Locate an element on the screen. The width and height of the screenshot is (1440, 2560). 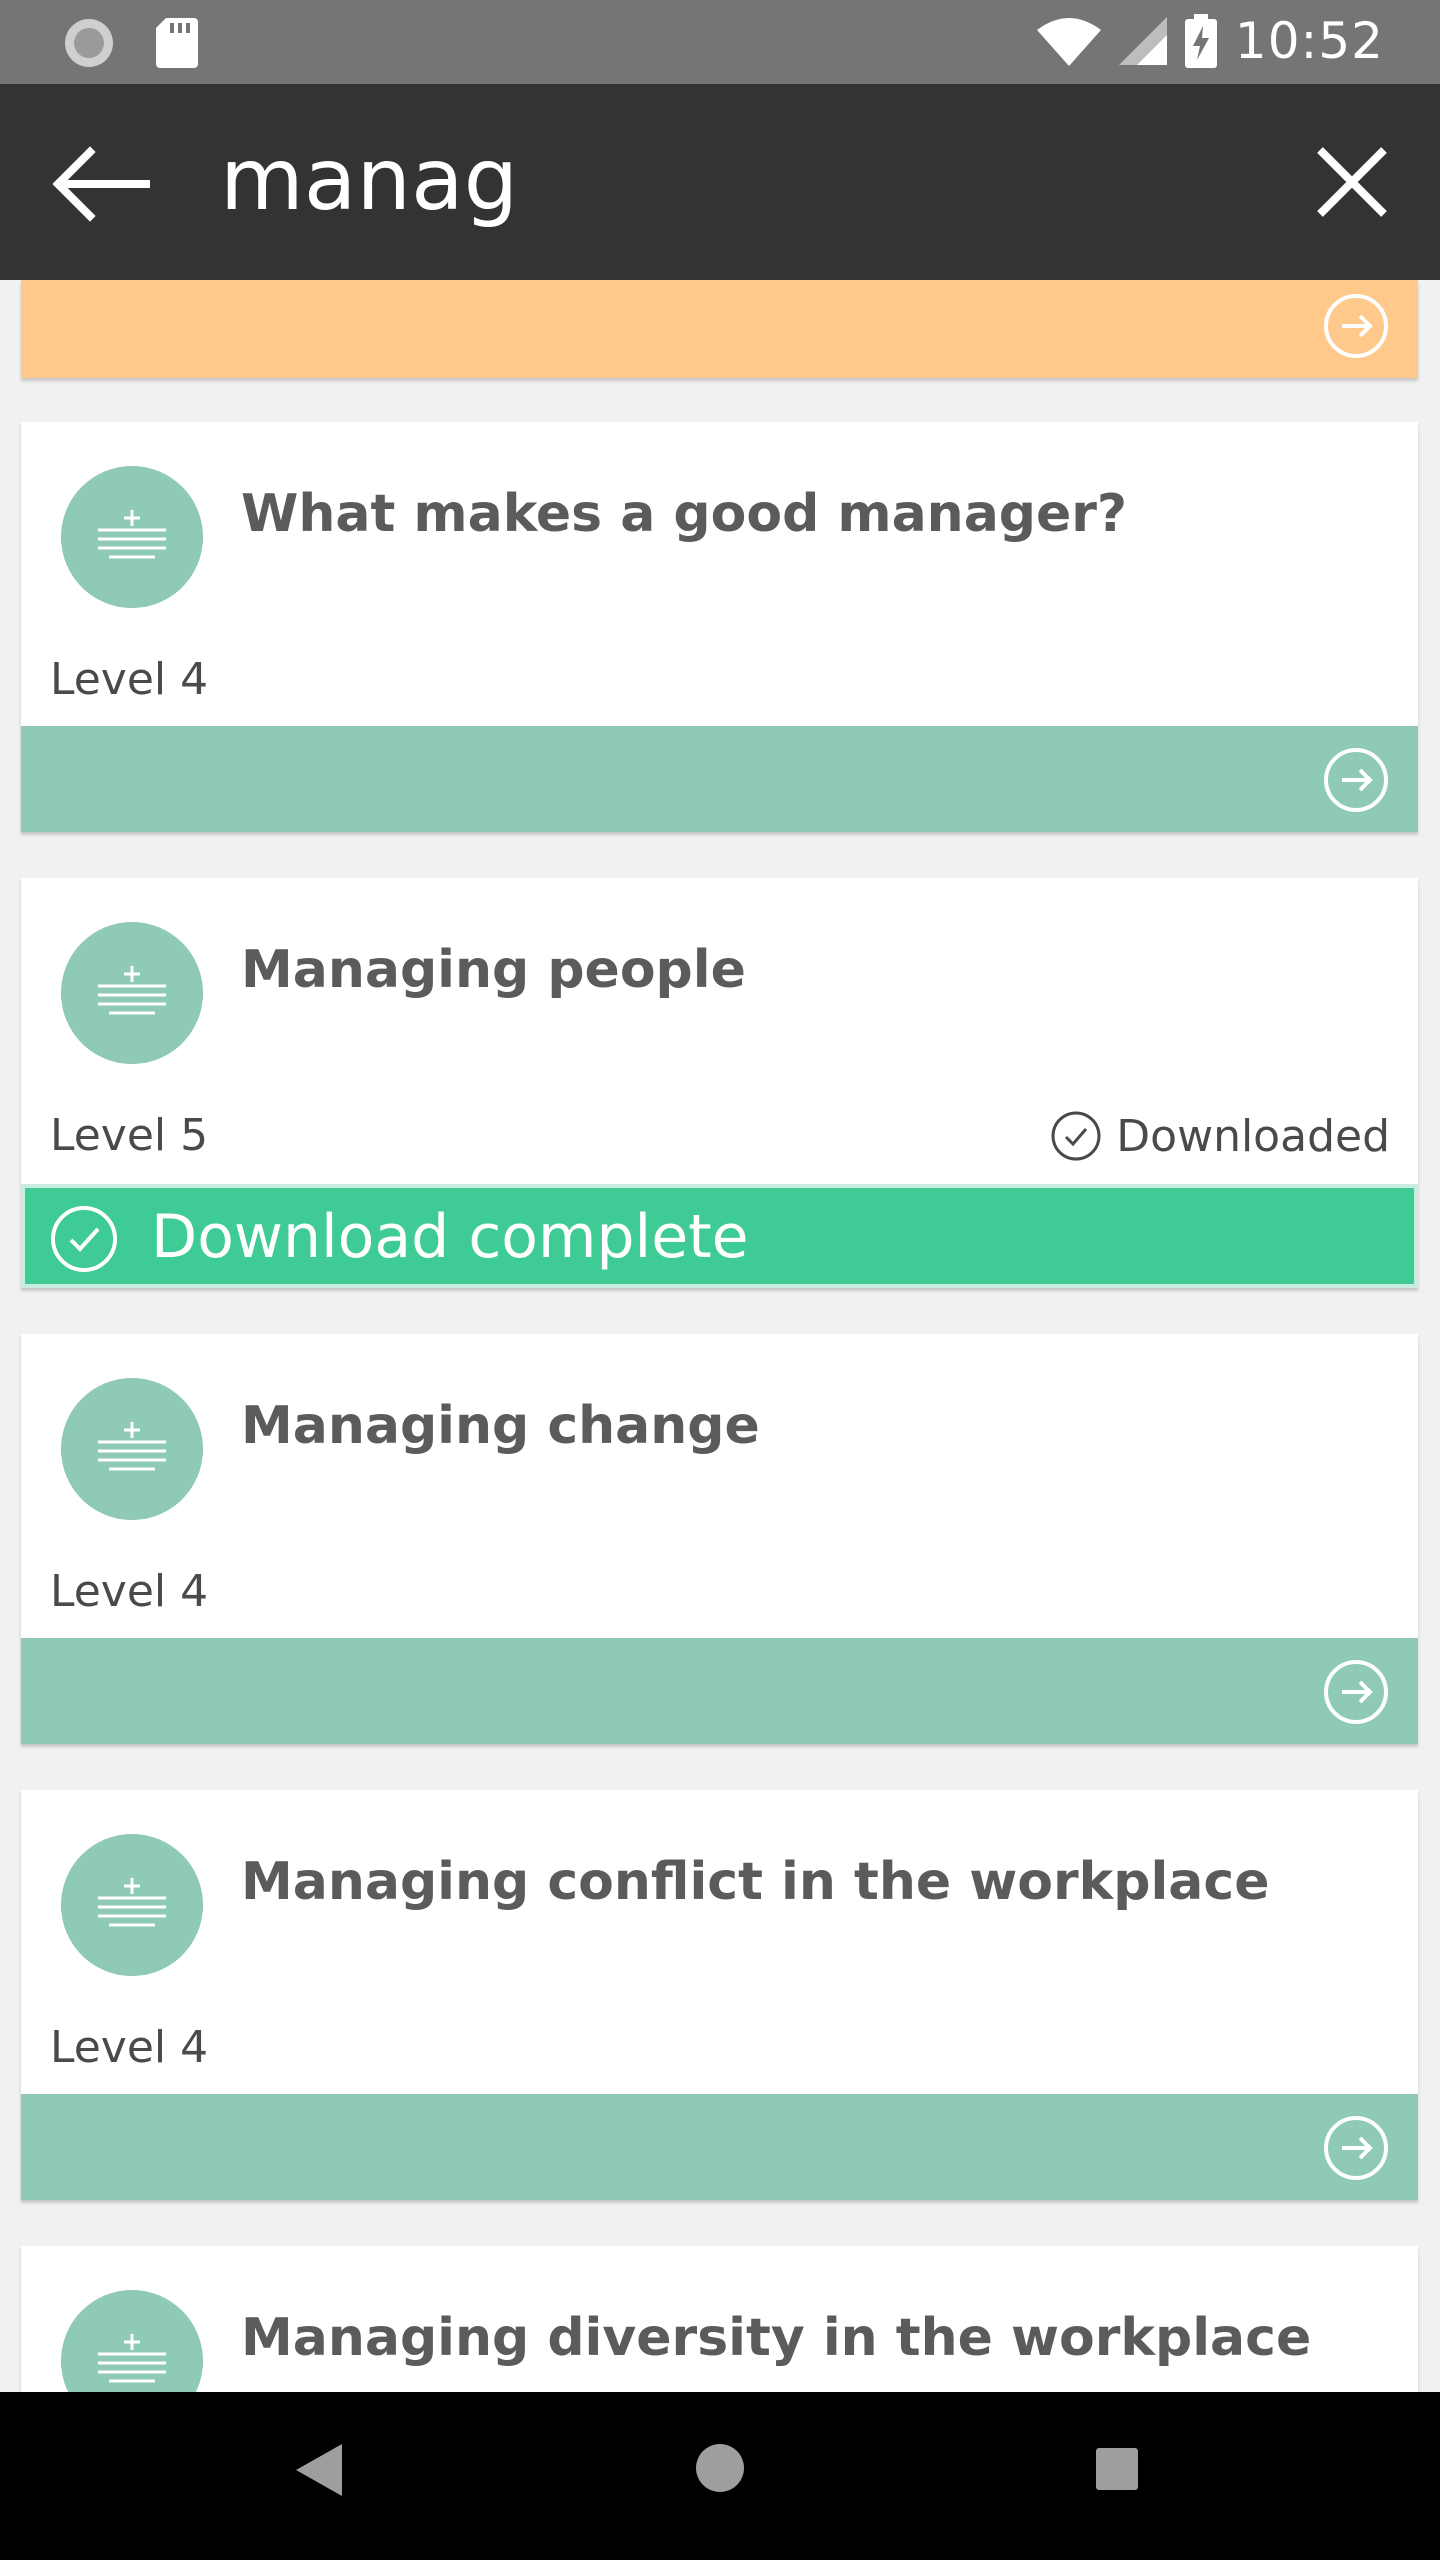
sd-card-icon is located at coordinates (177, 43).